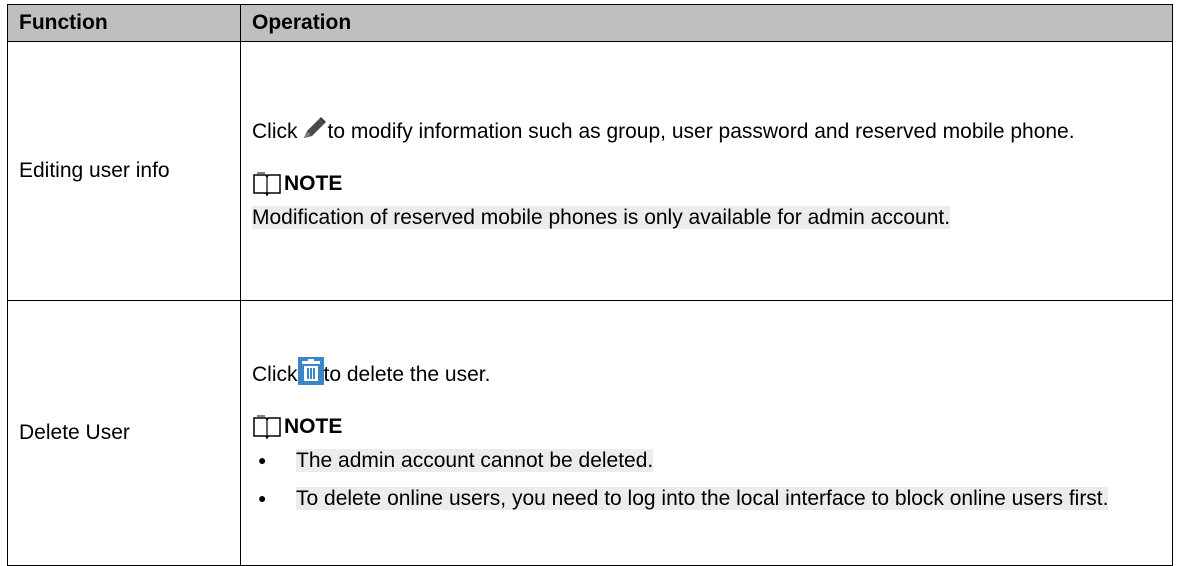 The height and width of the screenshot is (566, 1180). What do you see at coordinates (124, 433) in the screenshot?
I see `function-cell: Delete User` at bounding box center [124, 433].